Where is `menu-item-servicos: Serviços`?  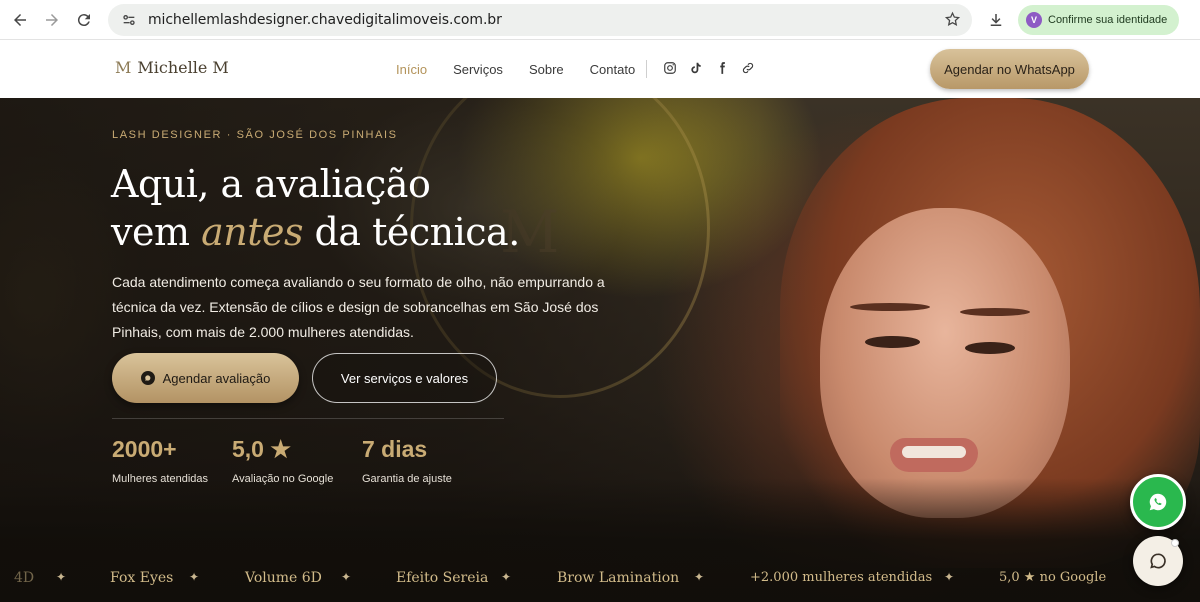 menu-item-servicos: Serviços is located at coordinates (478, 69).